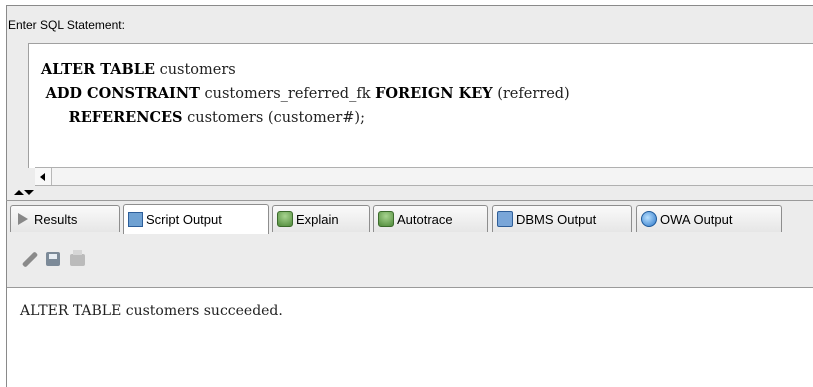  I want to click on output-message: ALTER TABLE customers succeeded., so click(151, 311).